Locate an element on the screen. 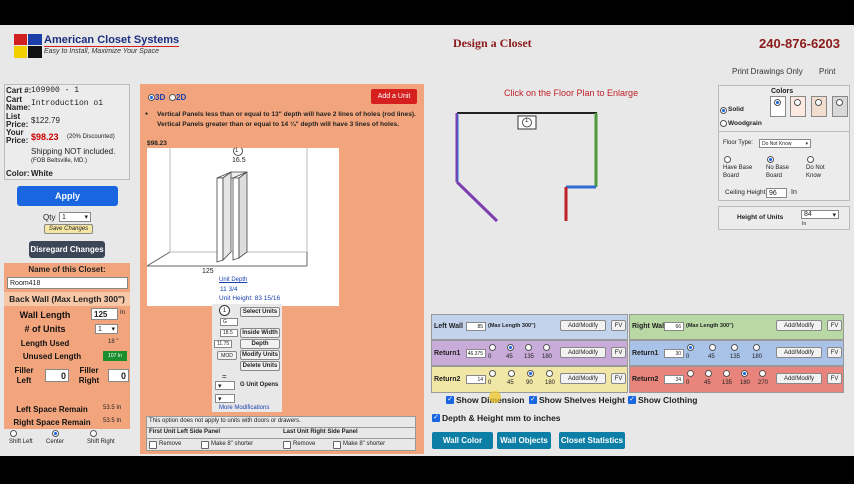 The image size is (854, 484). mm-to-inches-checkbox: ✓ is located at coordinates (436, 418).